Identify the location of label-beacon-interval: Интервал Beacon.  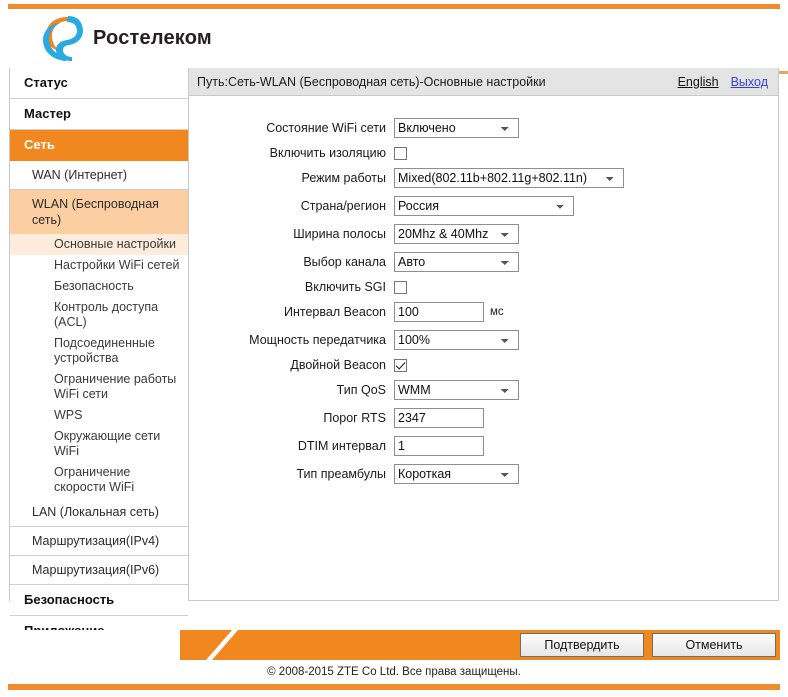
(335, 312).